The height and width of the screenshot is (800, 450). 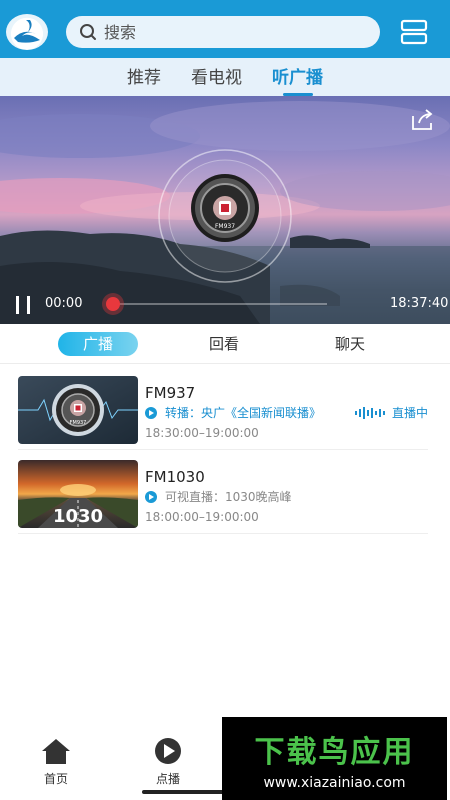 I want to click on play-circle-icon, so click(x=168, y=751).